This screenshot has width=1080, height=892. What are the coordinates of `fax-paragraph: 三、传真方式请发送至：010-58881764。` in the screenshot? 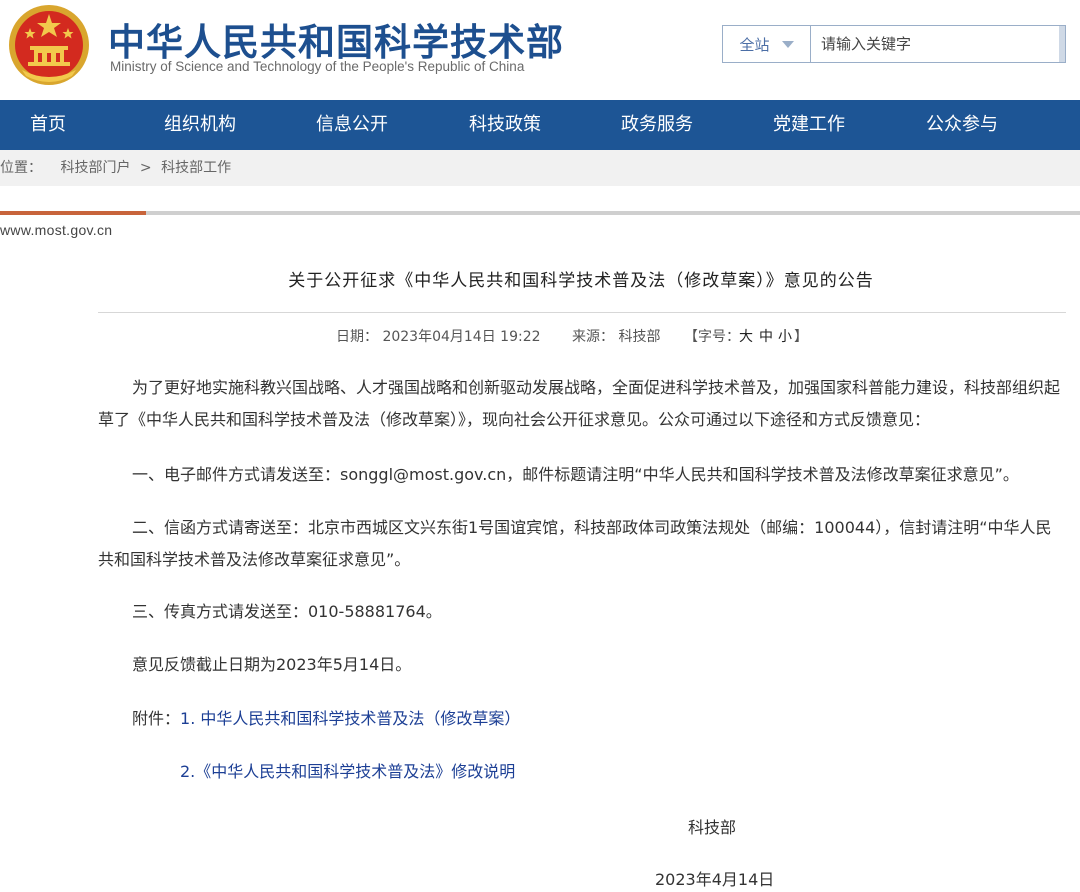 It's located at (287, 611).